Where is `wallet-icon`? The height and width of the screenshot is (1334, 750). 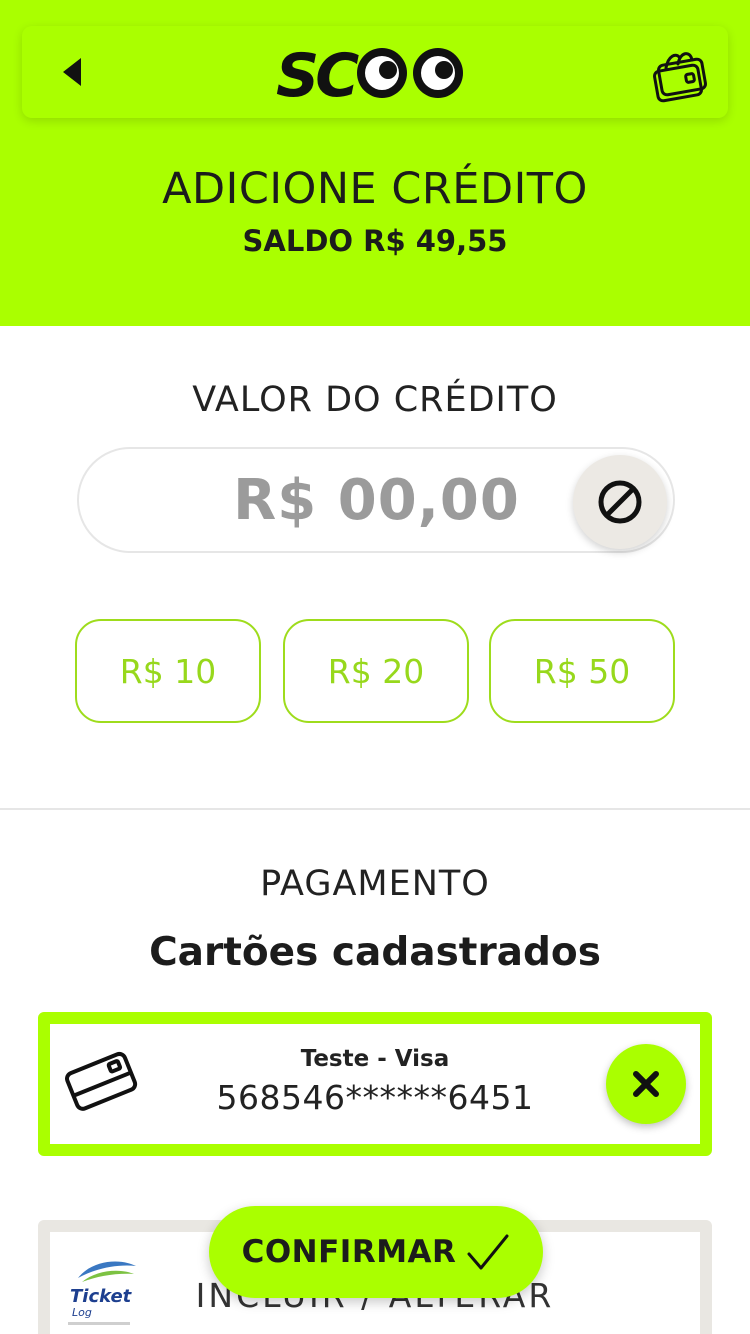
wallet-icon is located at coordinates (680, 77).